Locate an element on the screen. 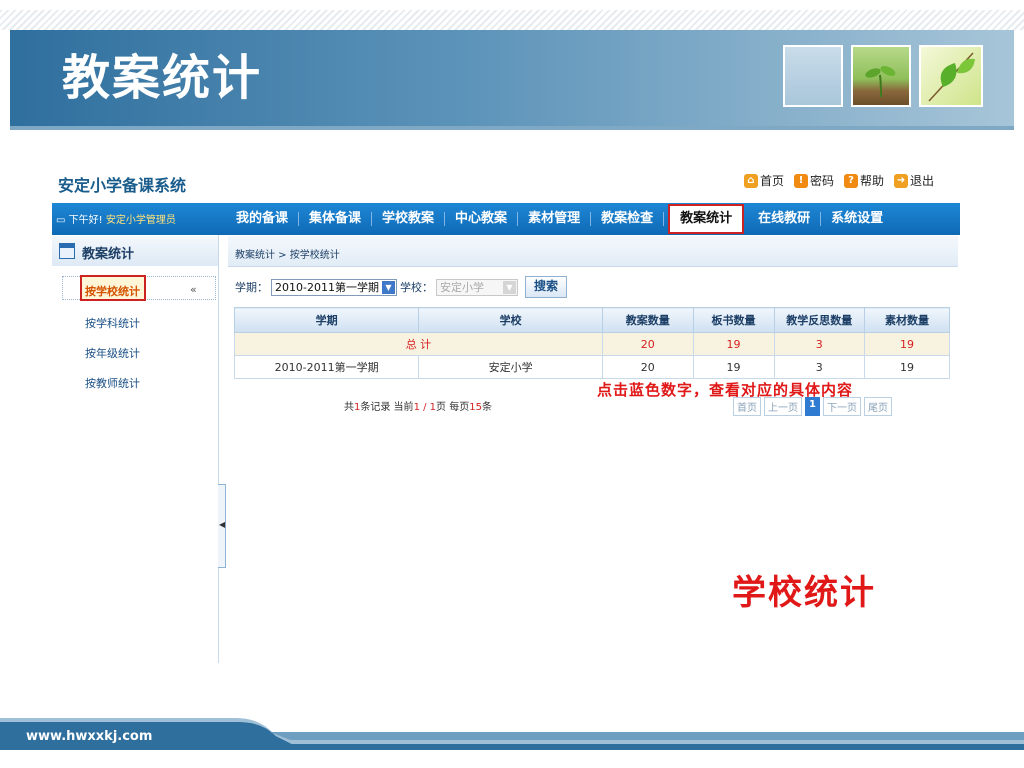 Image resolution: width=1024 pixels, height=768 pixels. search-button: 搜索 is located at coordinates (545, 287).